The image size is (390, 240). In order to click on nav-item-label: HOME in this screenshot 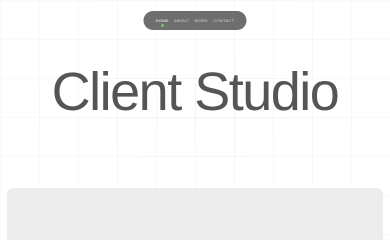, I will do `click(162, 20)`.